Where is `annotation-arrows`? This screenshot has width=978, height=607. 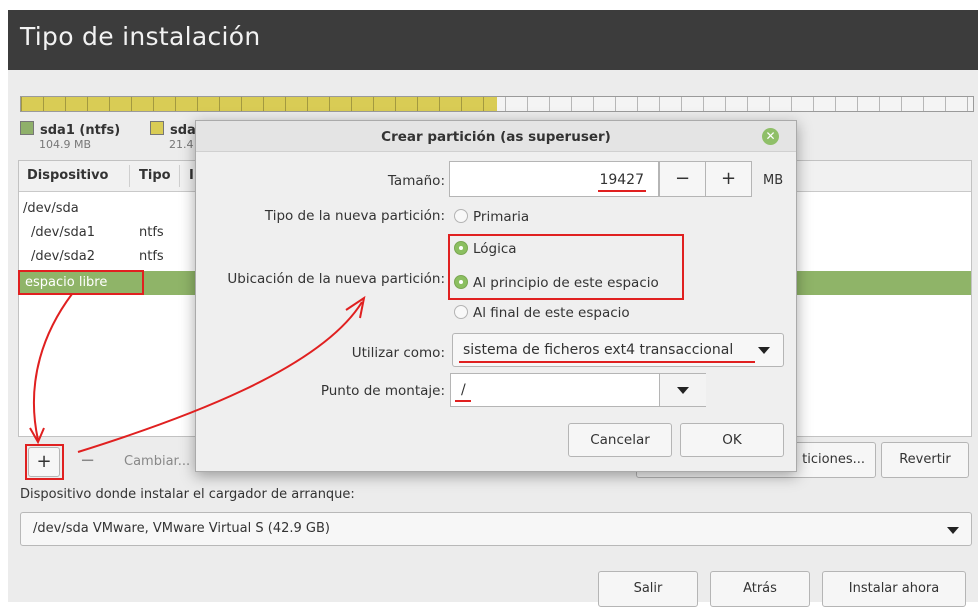
annotation-arrows is located at coordinates (197, 373).